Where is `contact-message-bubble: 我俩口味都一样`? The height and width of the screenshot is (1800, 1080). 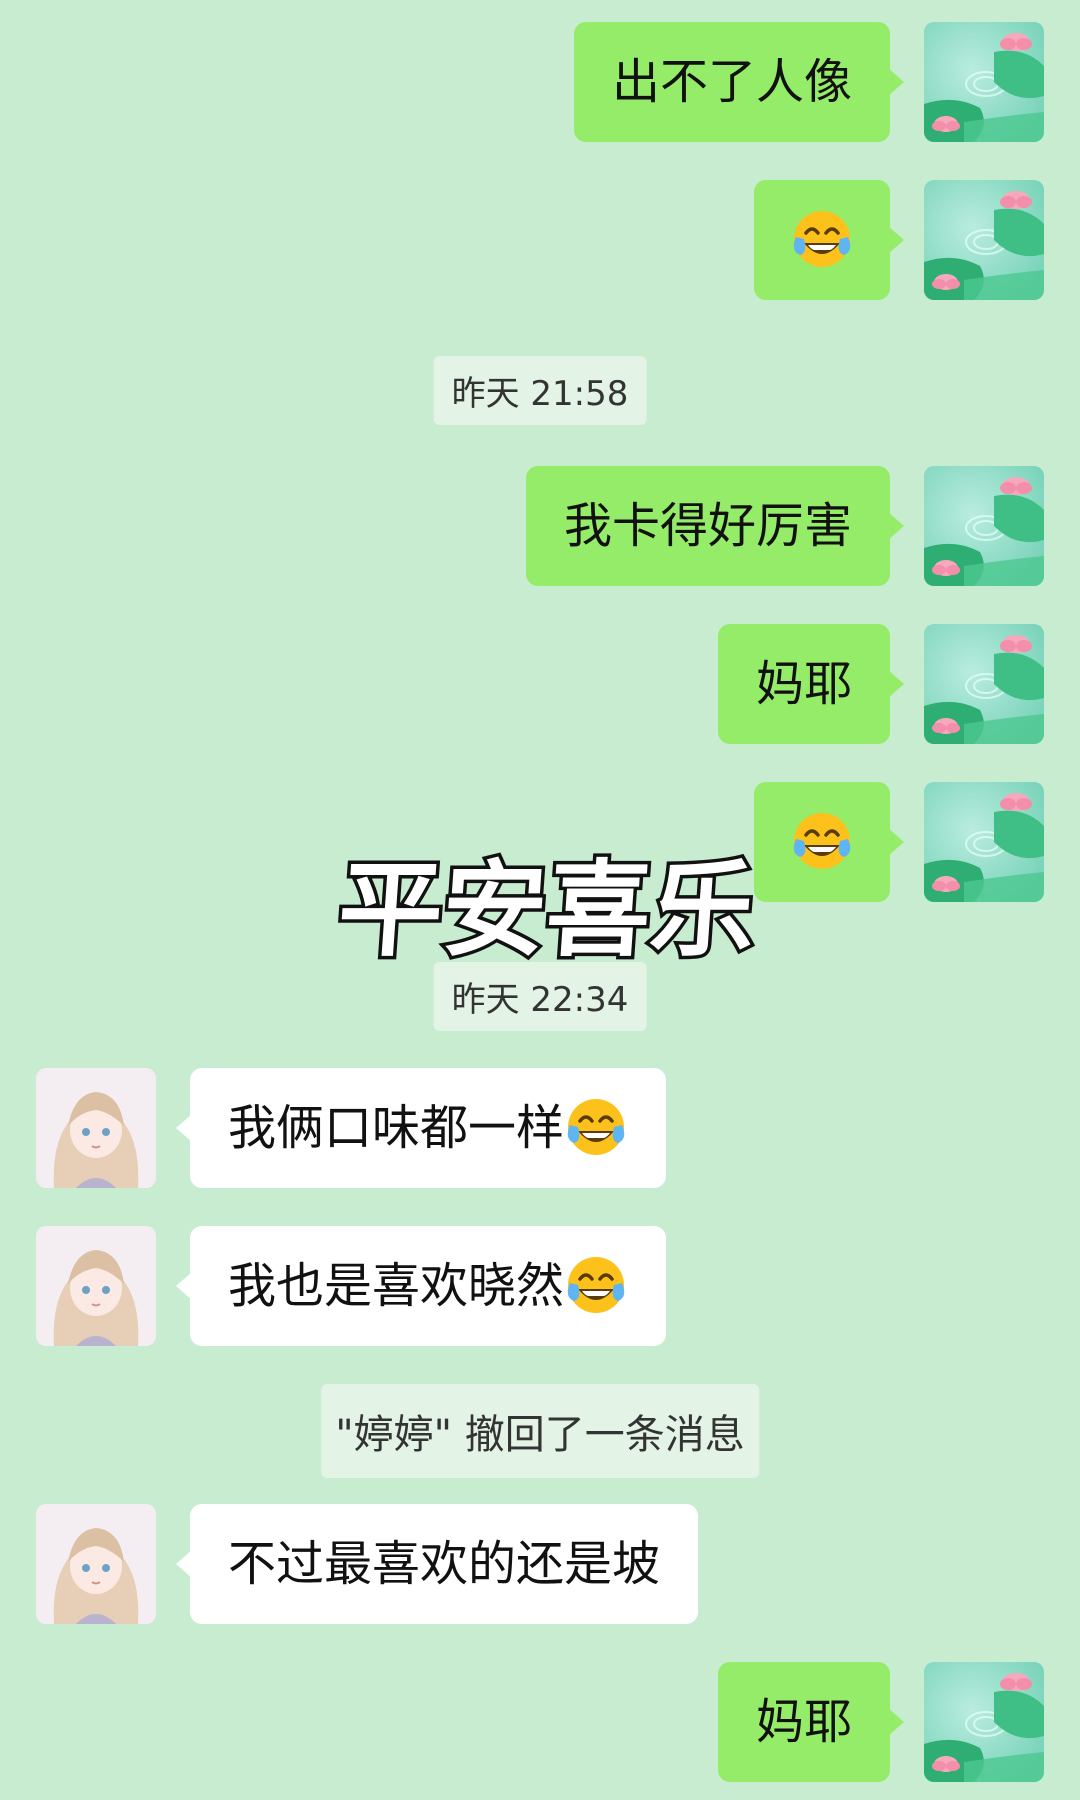
contact-message-bubble: 我俩口味都一样 is located at coordinates (421, 1128).